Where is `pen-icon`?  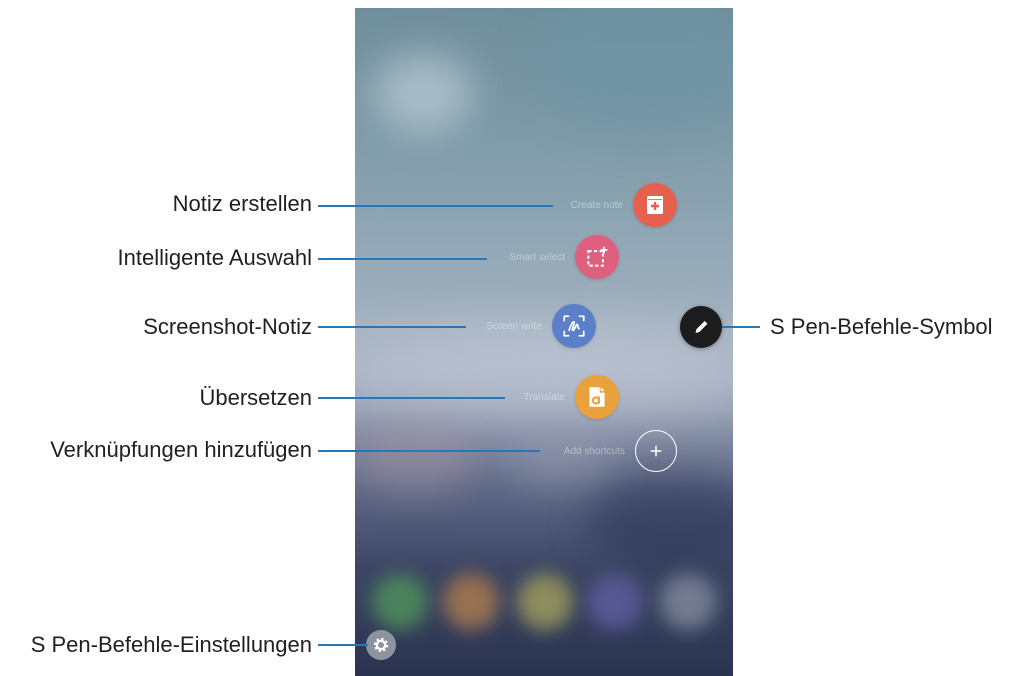
pen-icon is located at coordinates (701, 327).